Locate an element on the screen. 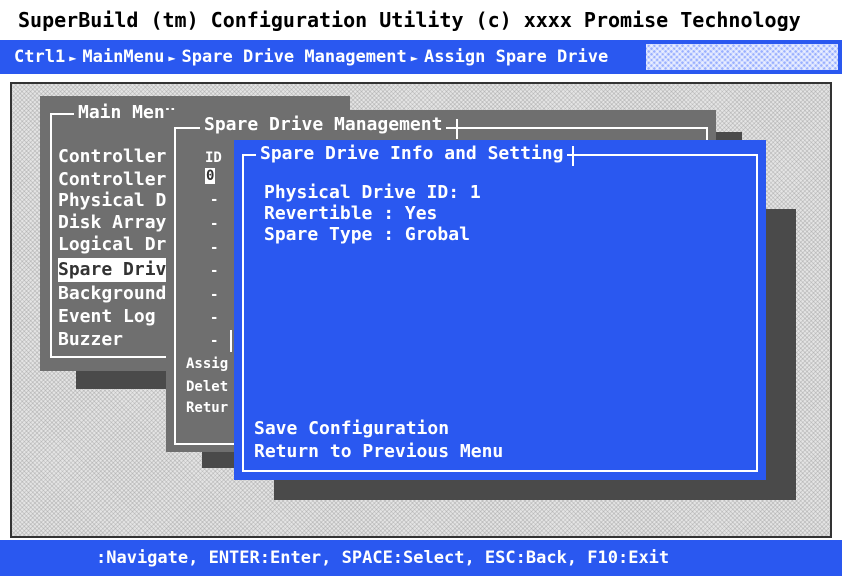 Image resolution: width=842 pixels, height=576 pixels. menu-item-logical-drive: Logical Dr is located at coordinates (112, 245).